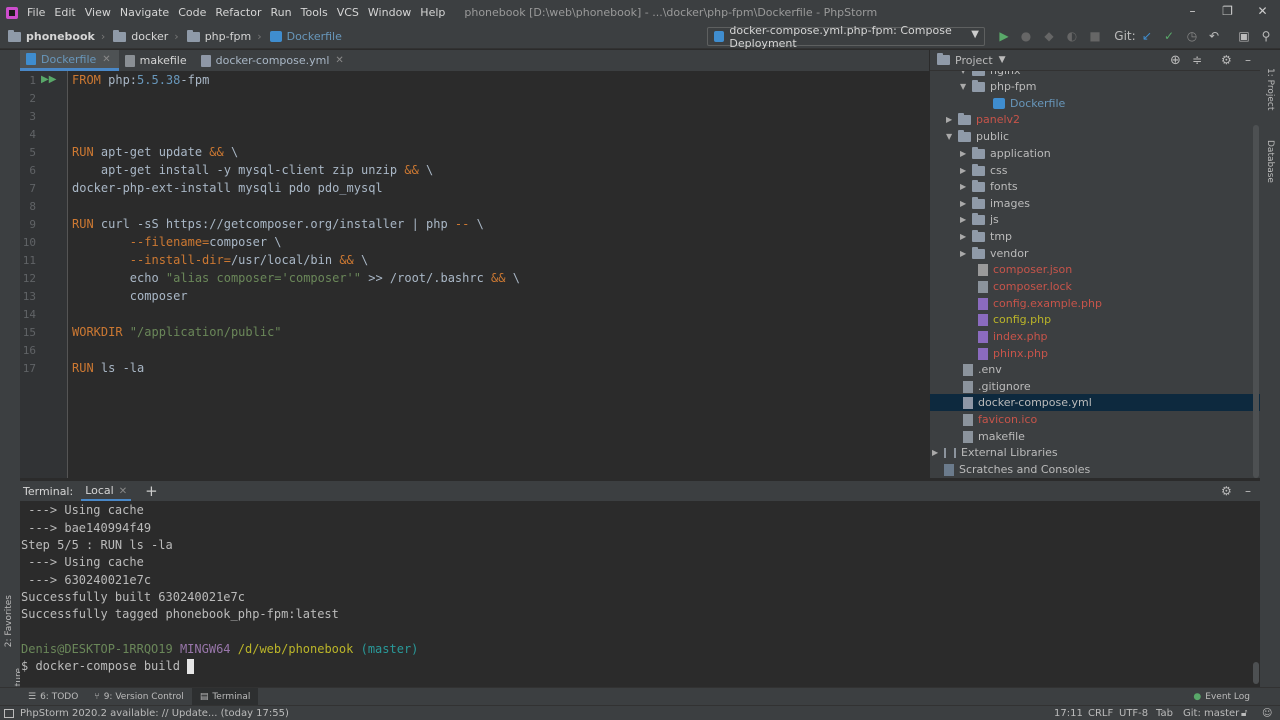  I want to click on tree-item-js: ▶ js, so click(979, 219).